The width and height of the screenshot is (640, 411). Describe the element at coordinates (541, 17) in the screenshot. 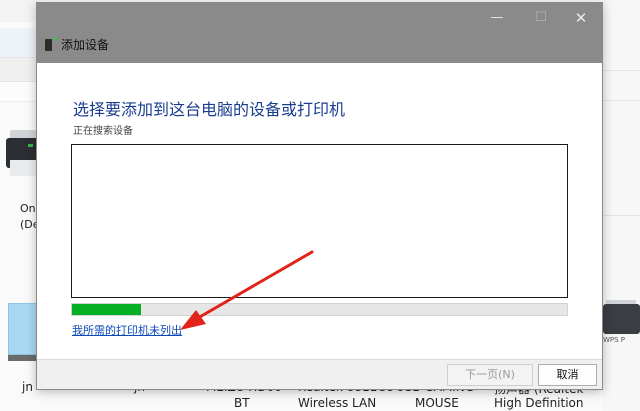

I see `maximize-button: ☐` at that location.